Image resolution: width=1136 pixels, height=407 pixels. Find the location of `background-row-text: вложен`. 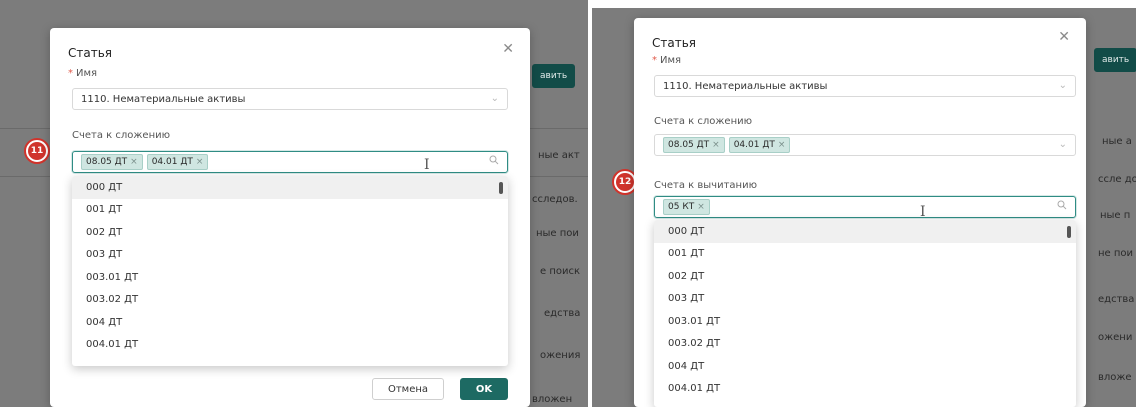

background-row-text: вложен is located at coordinates (552, 399).